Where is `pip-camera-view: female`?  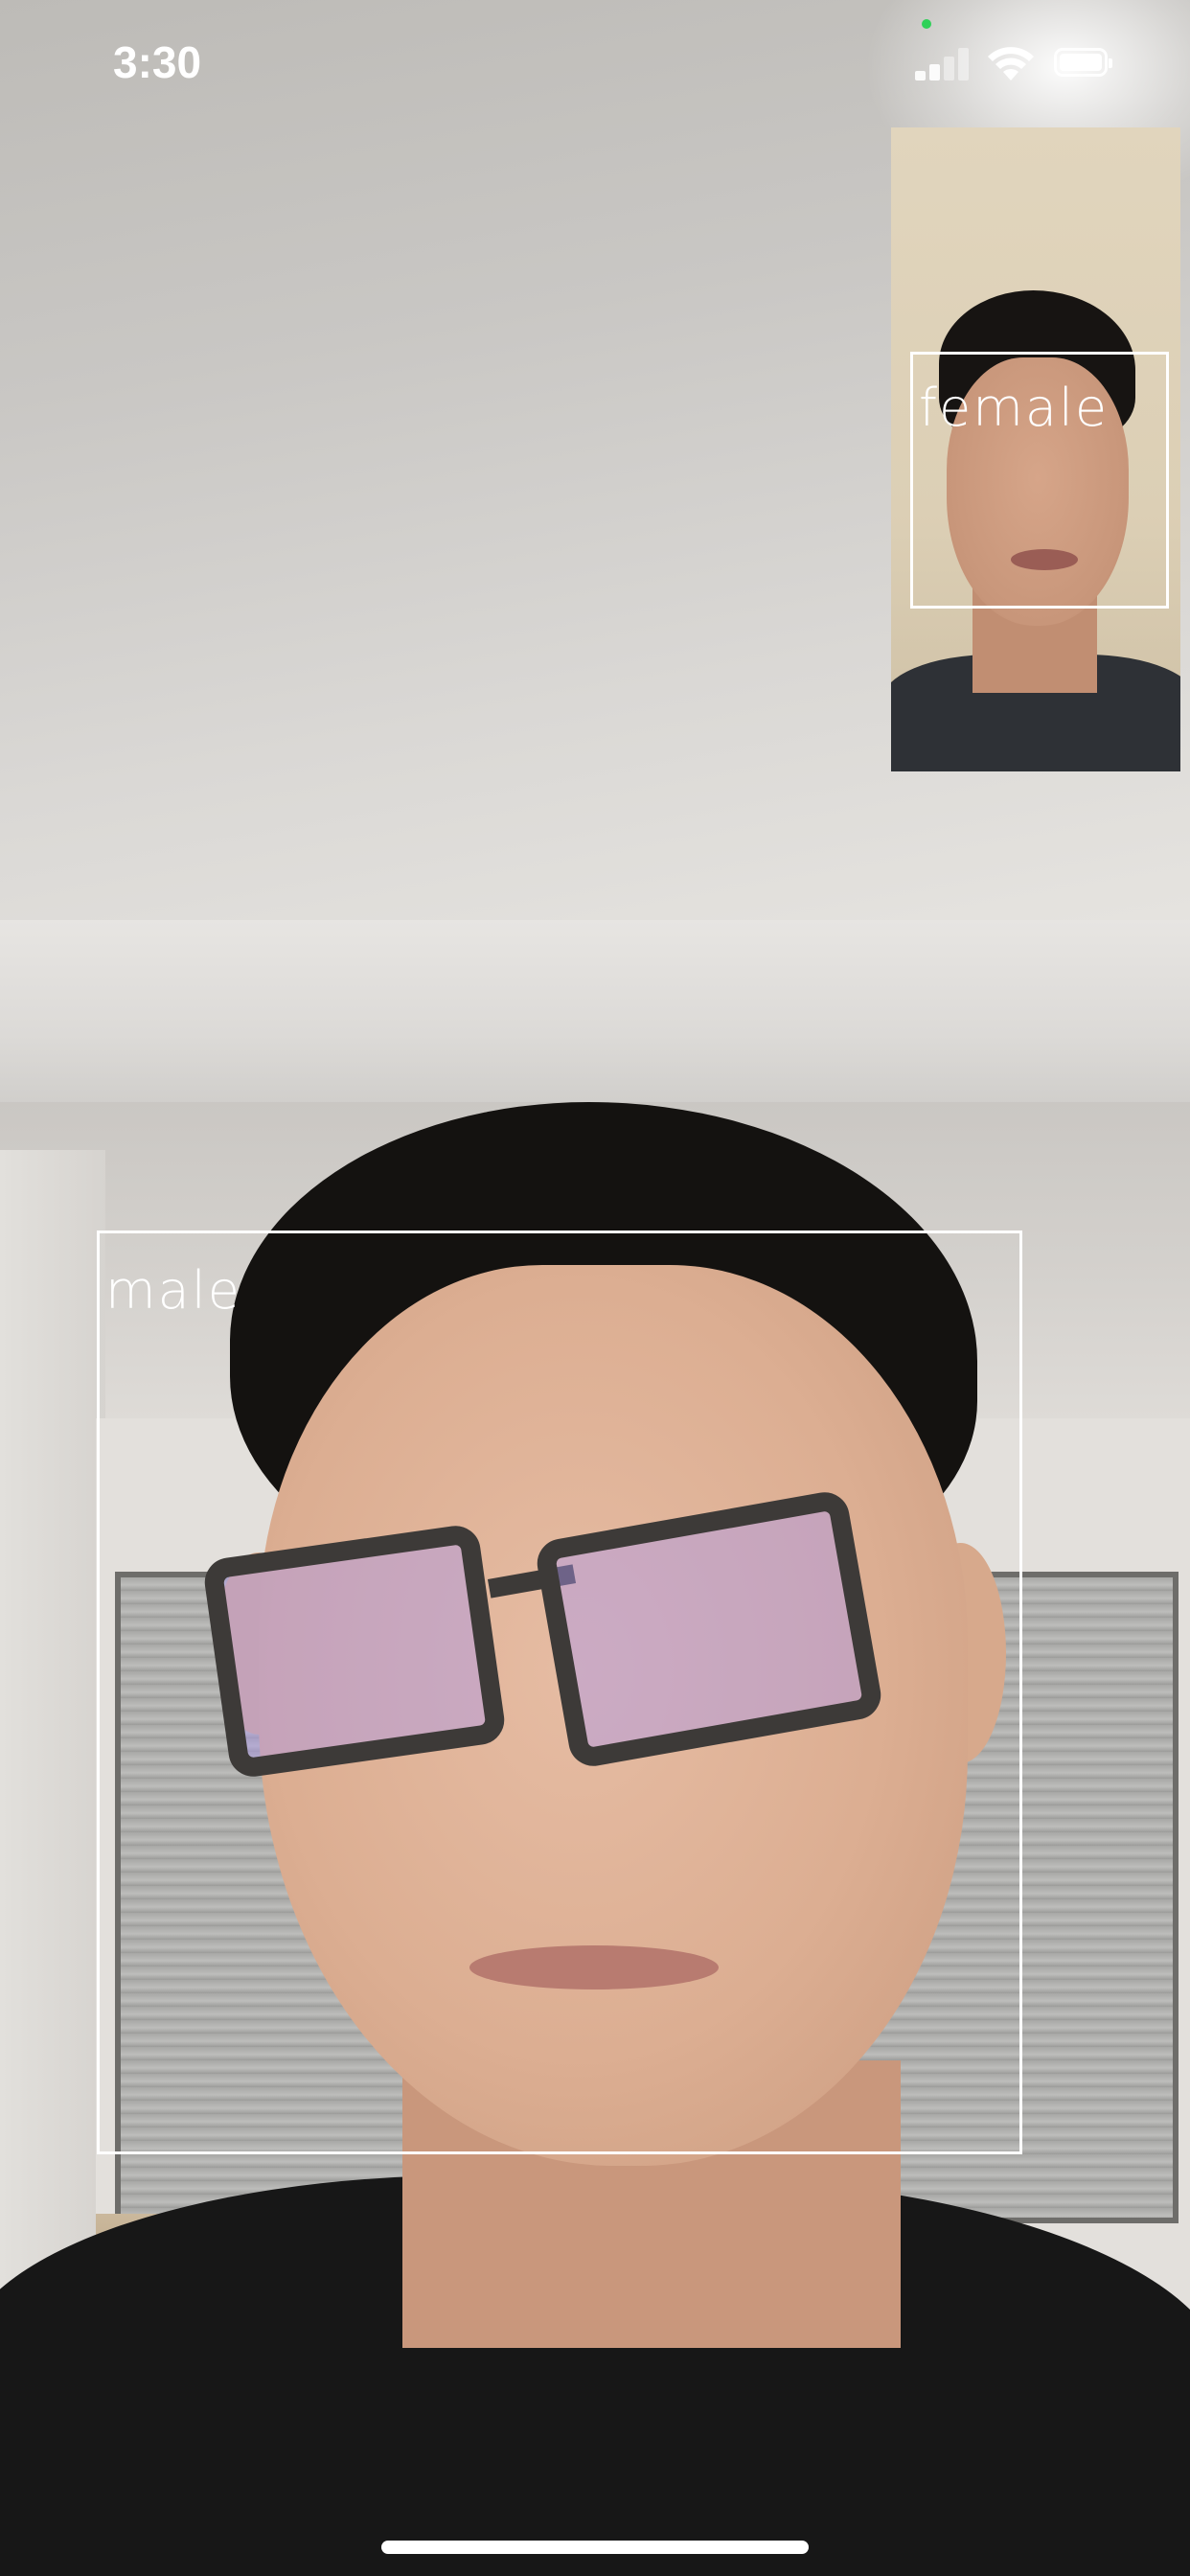 pip-camera-view: female is located at coordinates (1036, 449).